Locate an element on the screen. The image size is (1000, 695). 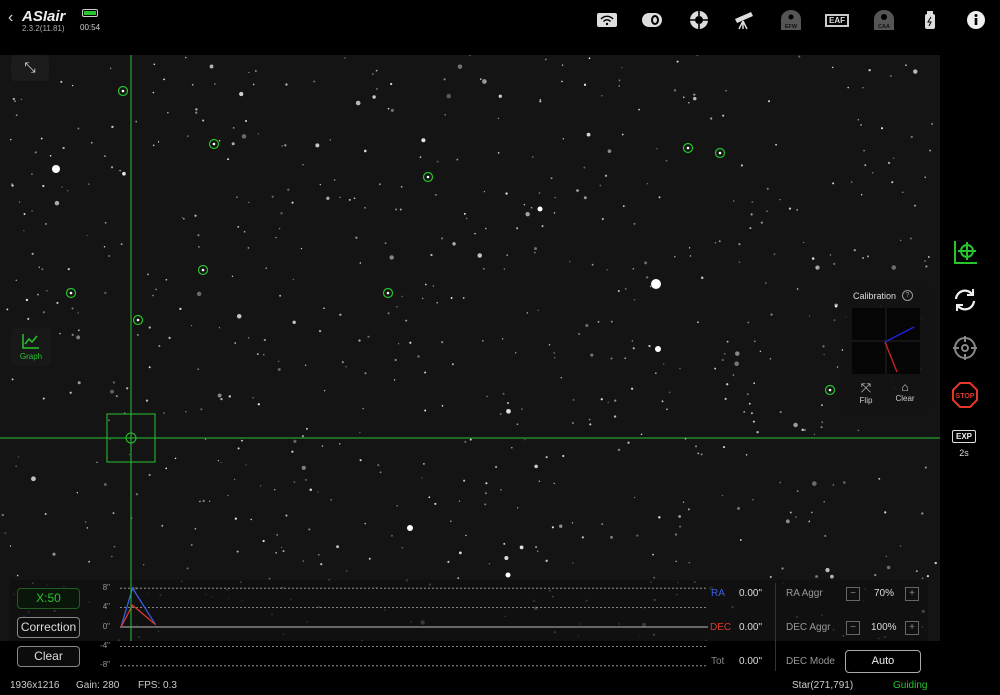
fps-text: FPS: 0.3 is located at coordinates (157, 685).